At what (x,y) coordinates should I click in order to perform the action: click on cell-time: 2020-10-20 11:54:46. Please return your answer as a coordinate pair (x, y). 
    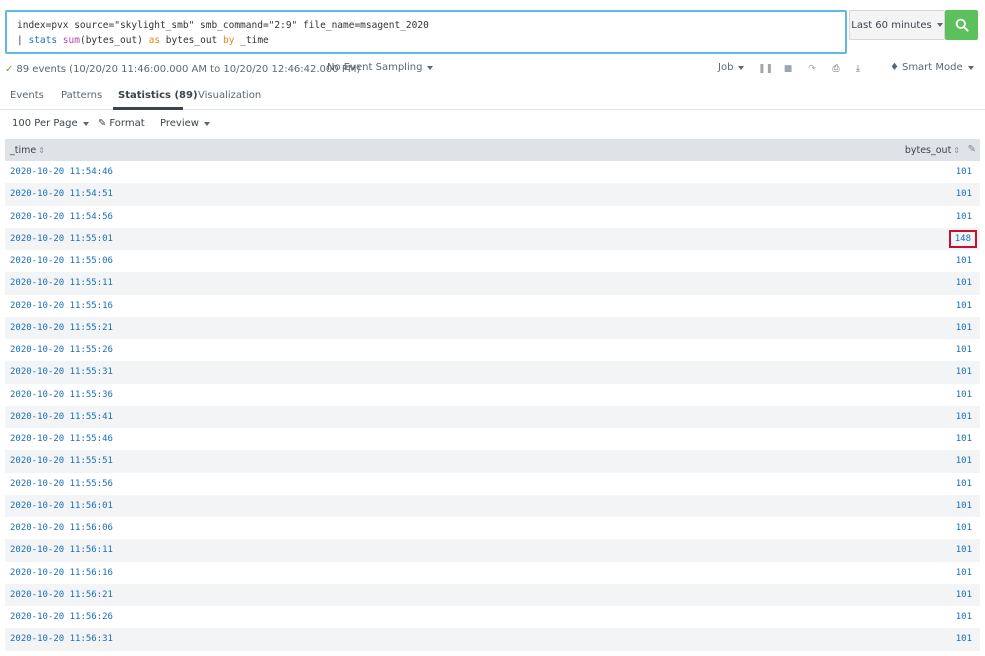
    Looking at the image, I should click on (61, 172).